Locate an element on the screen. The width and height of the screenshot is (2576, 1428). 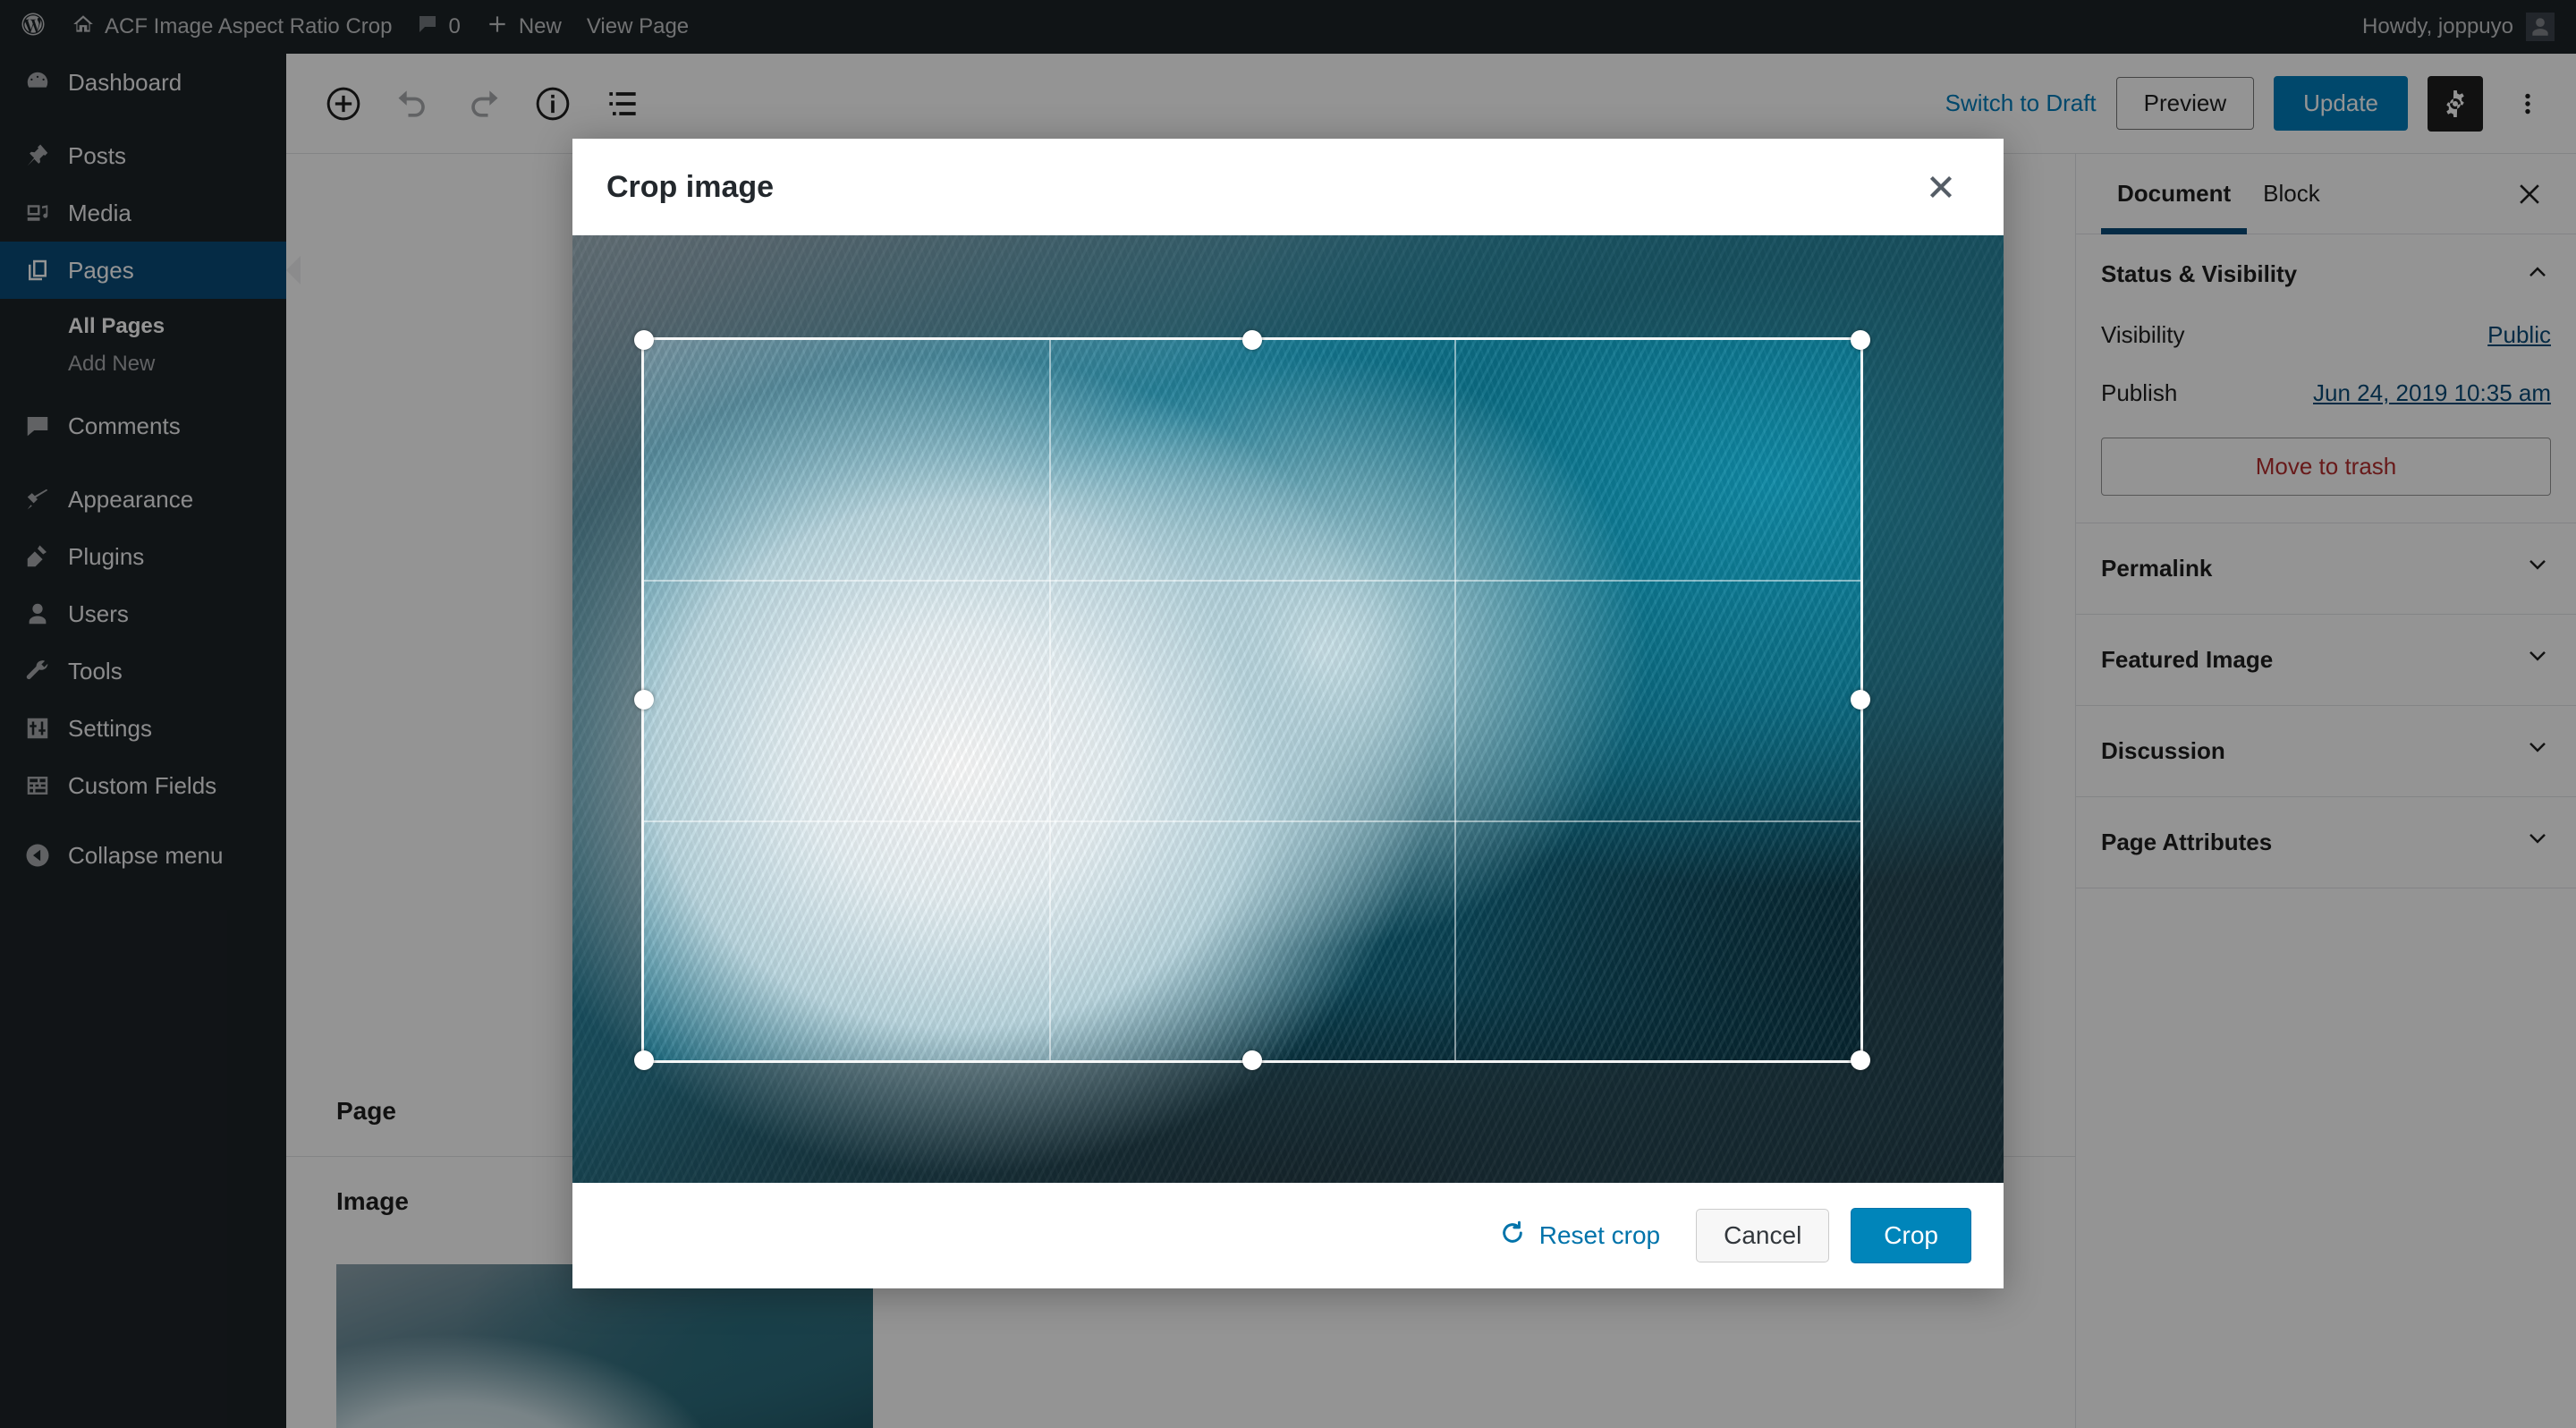
crop-handle-middle-left is located at coordinates (644, 700).